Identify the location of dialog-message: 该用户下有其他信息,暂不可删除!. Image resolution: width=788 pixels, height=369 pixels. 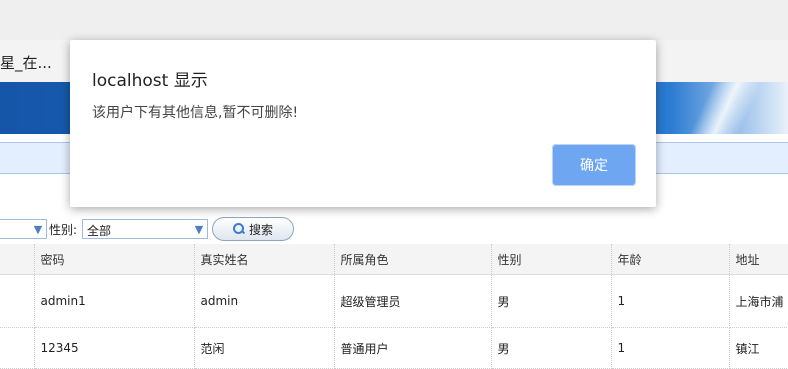
(195, 113).